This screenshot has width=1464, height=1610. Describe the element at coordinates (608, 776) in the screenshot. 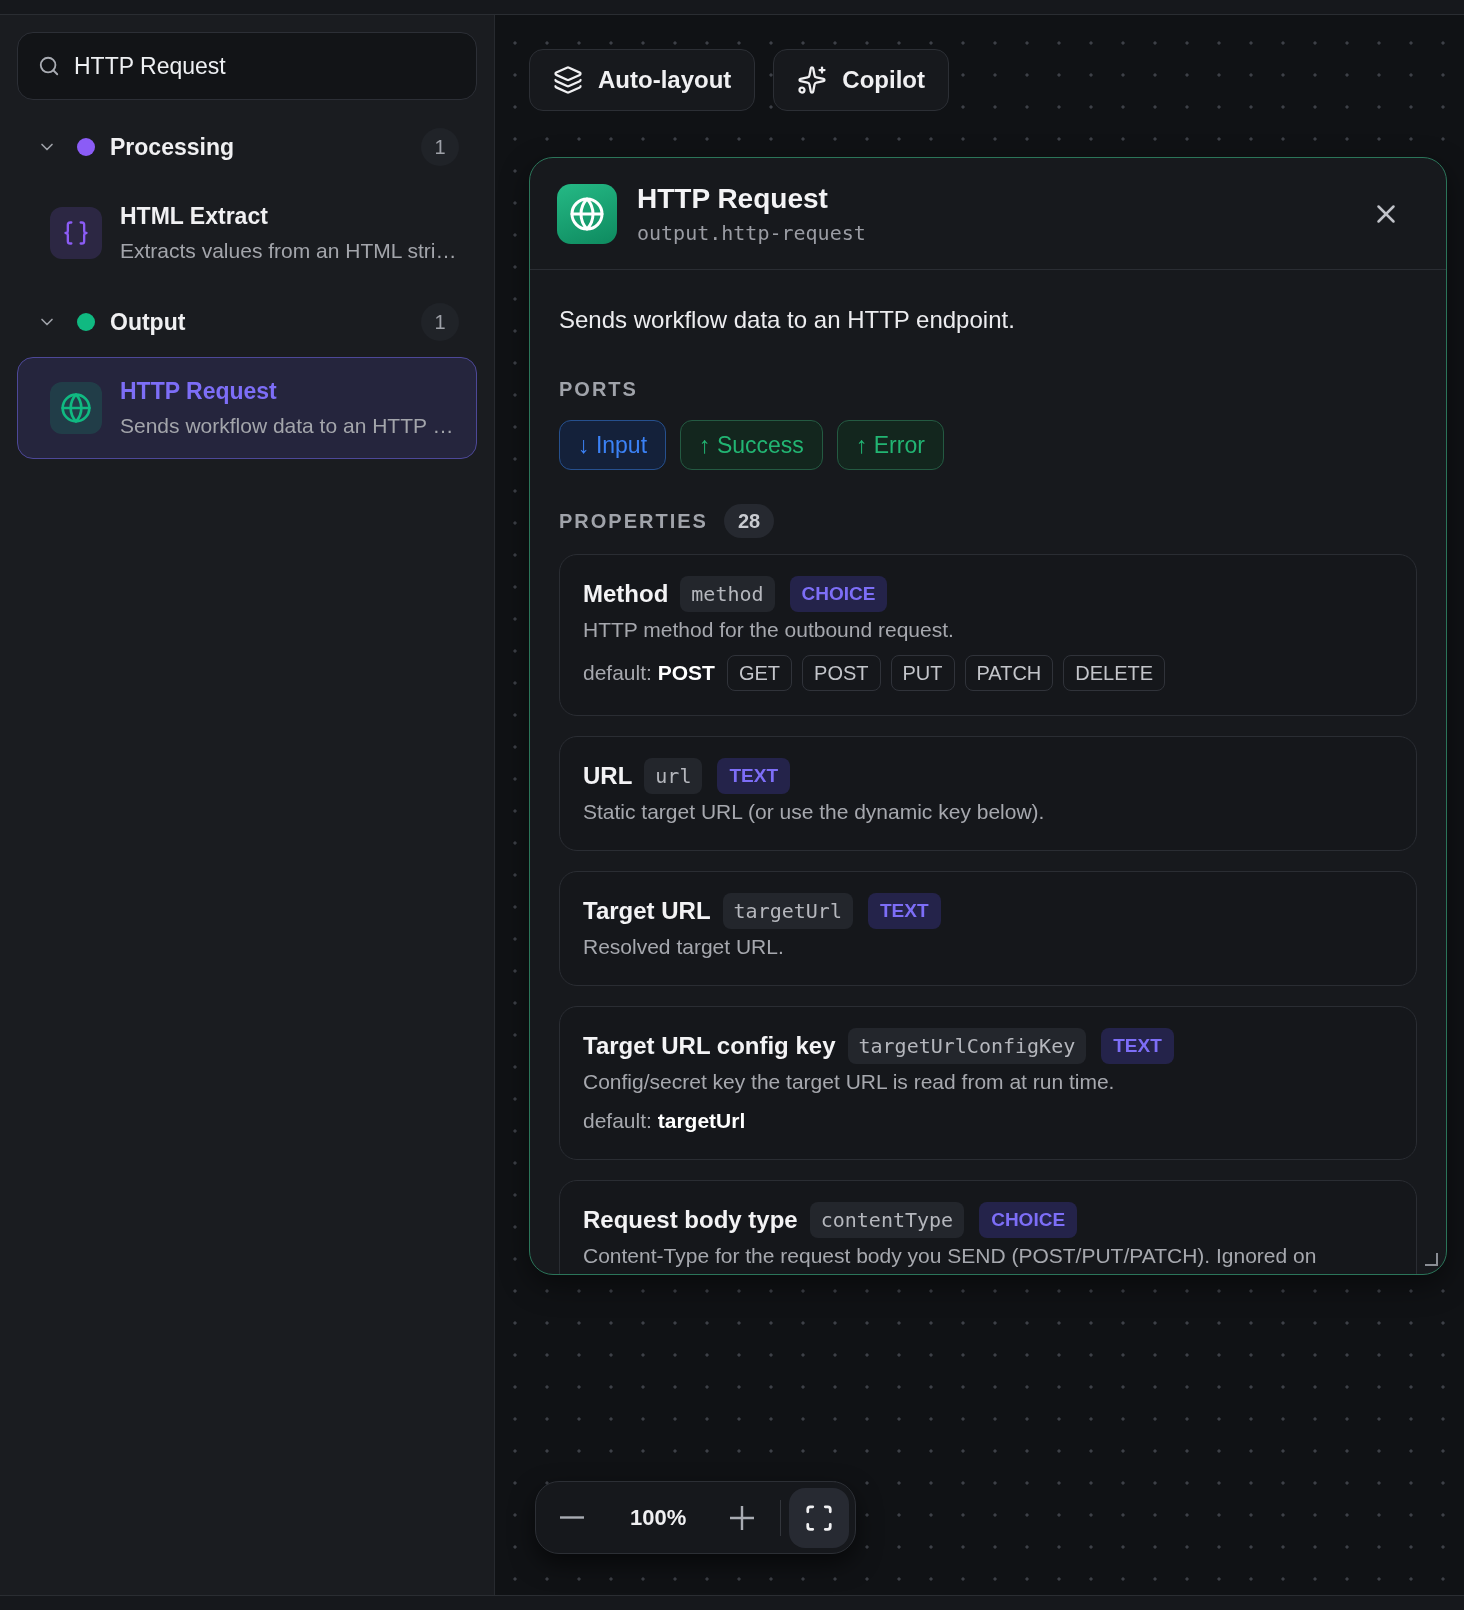

I see `property-name: URL` at that location.